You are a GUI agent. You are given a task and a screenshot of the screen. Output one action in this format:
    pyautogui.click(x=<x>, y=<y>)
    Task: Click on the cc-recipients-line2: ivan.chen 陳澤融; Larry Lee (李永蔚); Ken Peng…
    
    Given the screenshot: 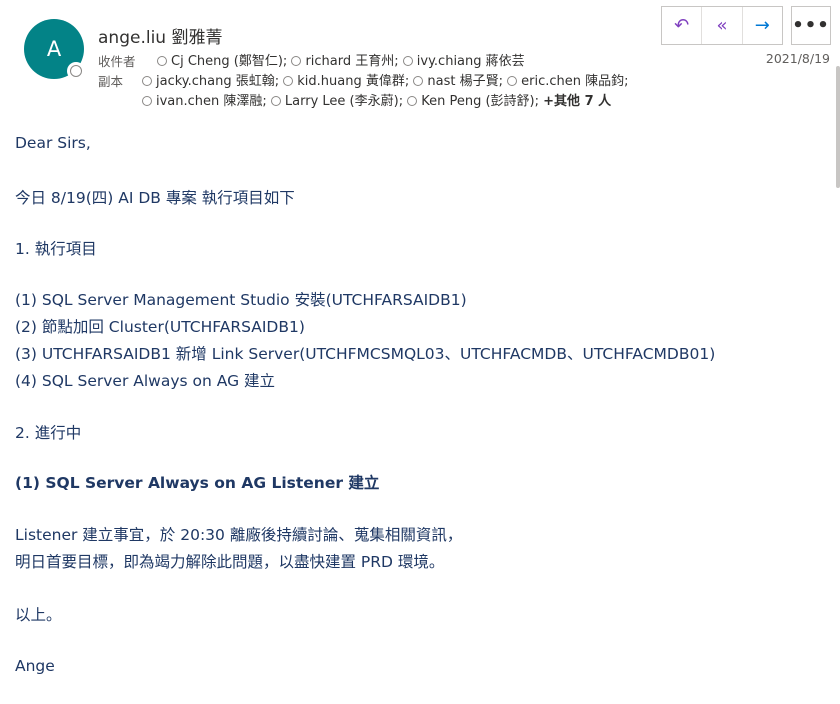 What is the action you would take?
    pyautogui.click(x=376, y=99)
    